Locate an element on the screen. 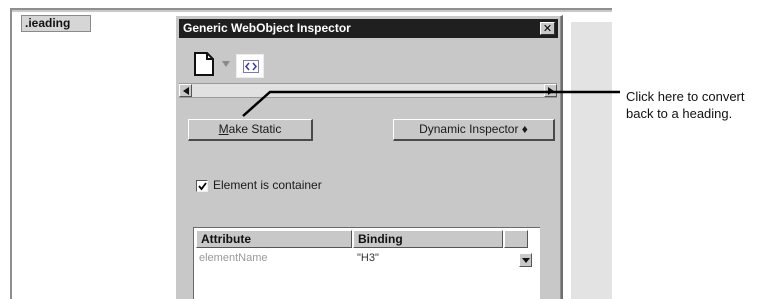  column-header-binding: Binding is located at coordinates (428, 239).